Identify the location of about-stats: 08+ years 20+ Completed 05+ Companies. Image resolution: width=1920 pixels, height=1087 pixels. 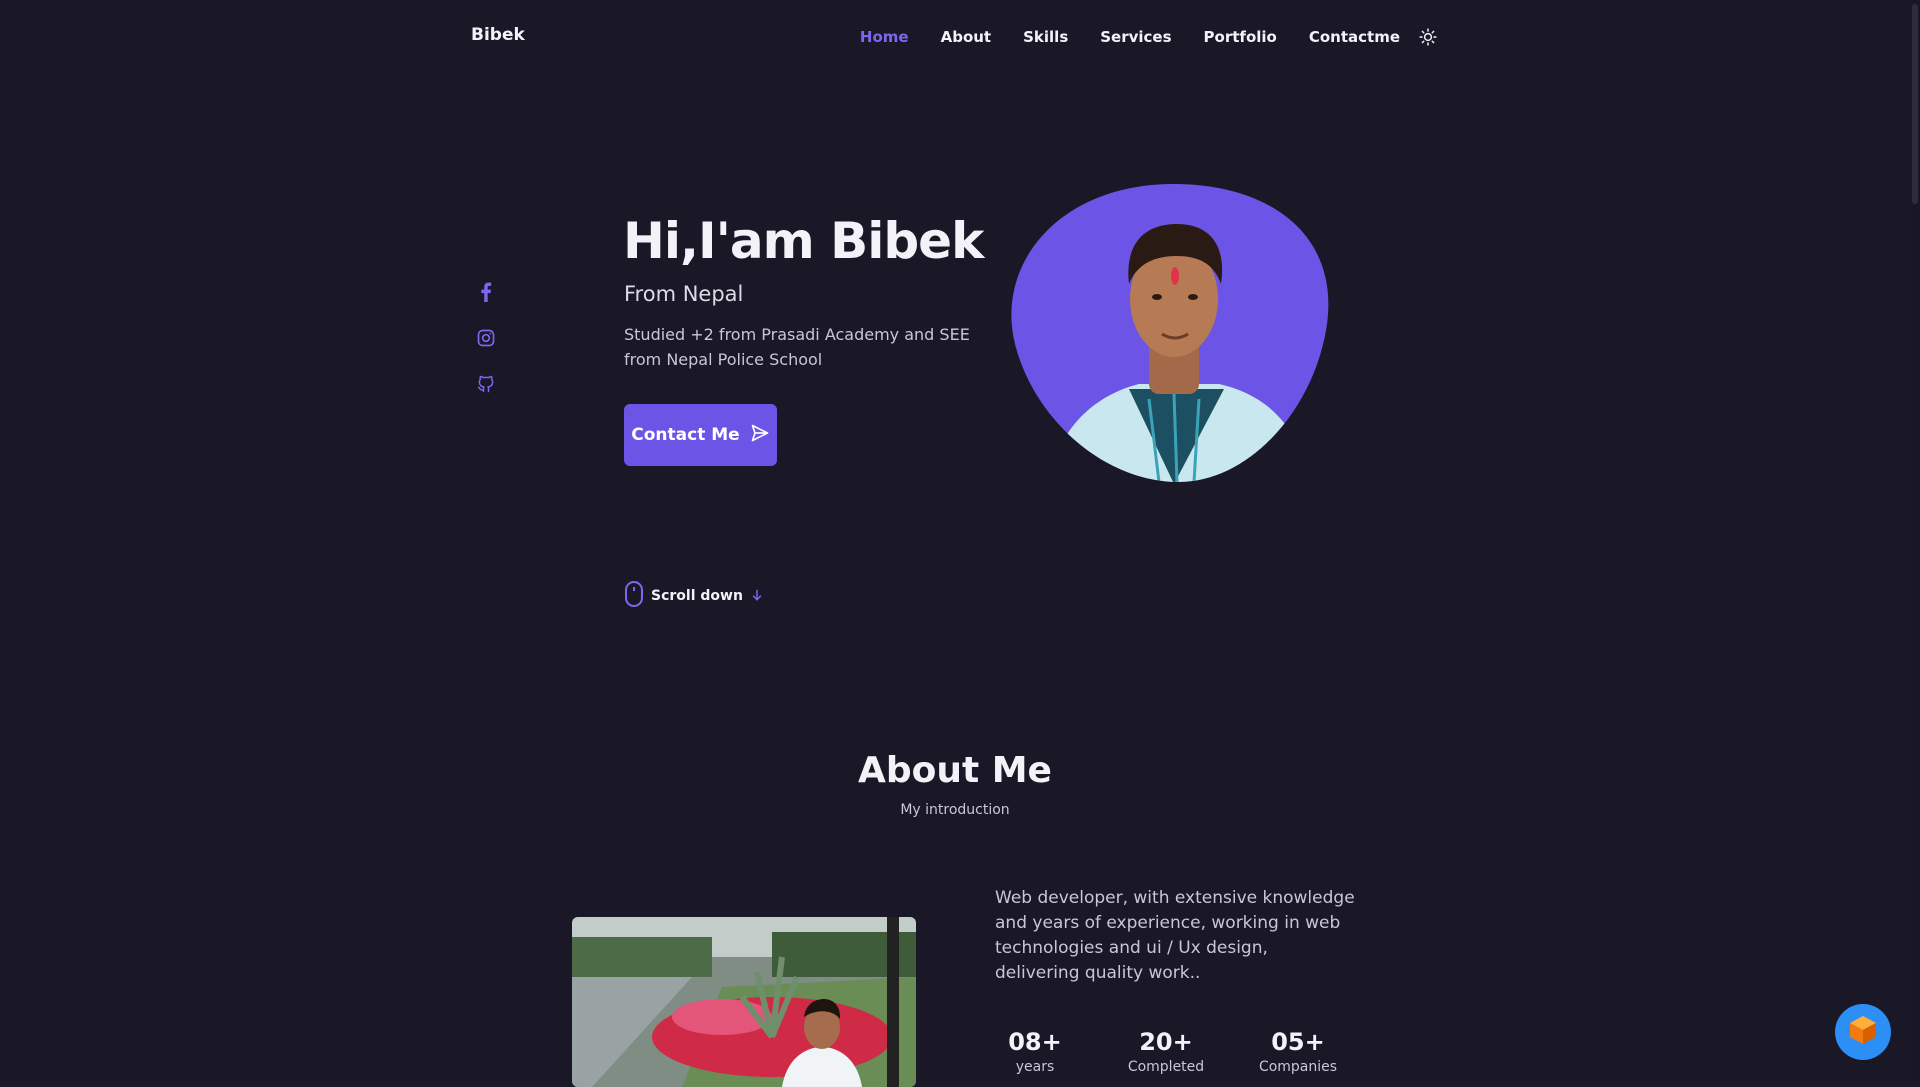
(1169, 1052).